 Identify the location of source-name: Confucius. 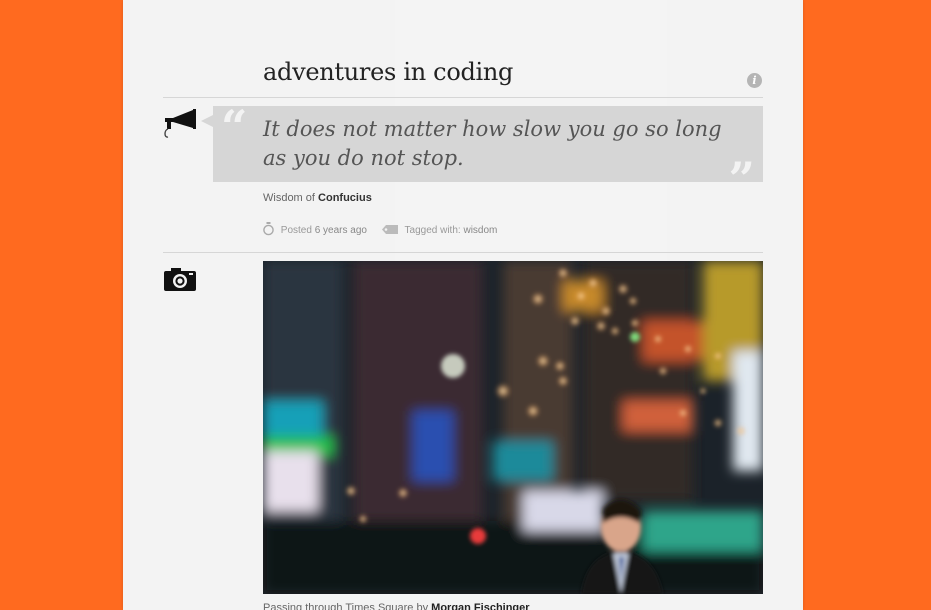
(345, 198).